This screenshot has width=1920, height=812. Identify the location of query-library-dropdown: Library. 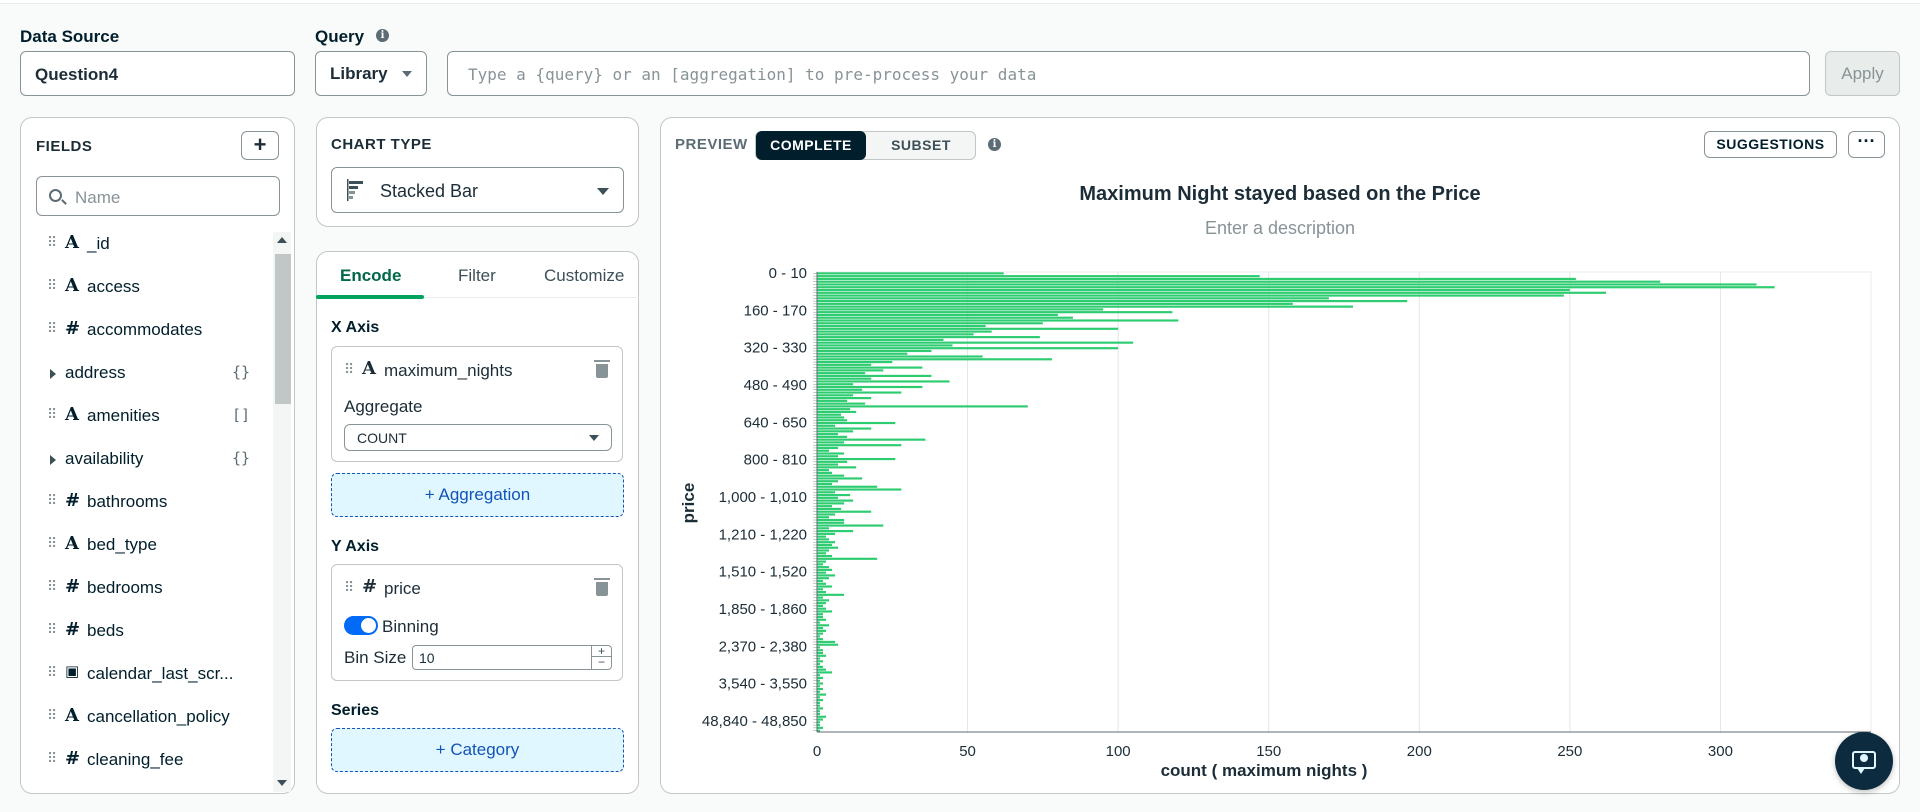
(371, 73).